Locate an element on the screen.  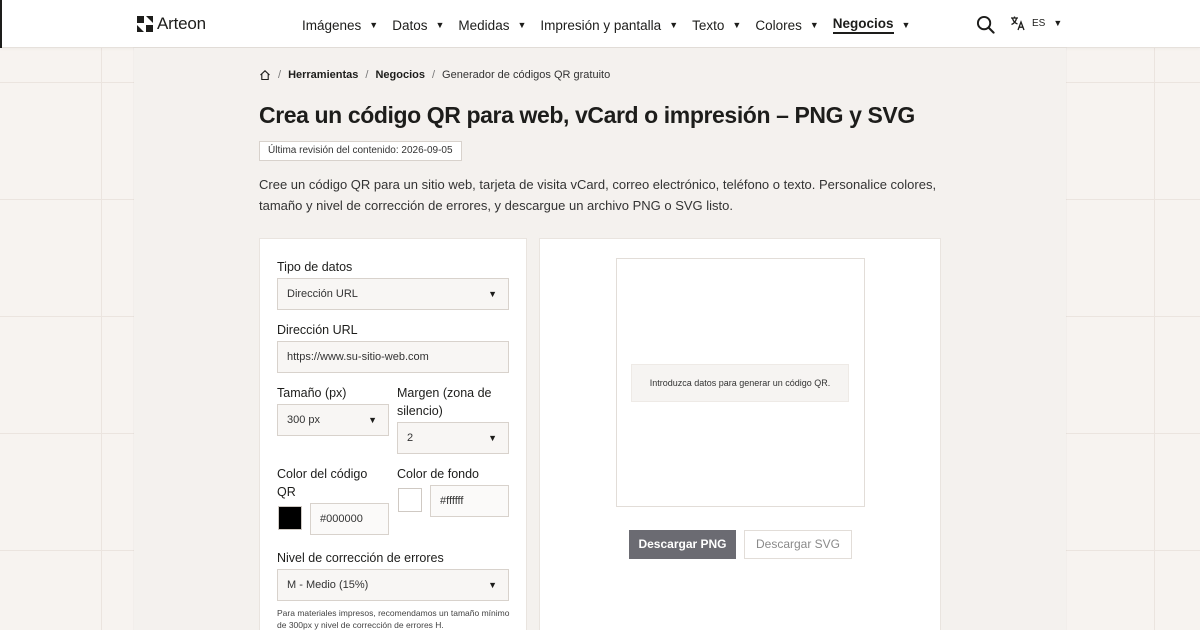
ecc-select: M - Medio (15%) ▼ is located at coordinates (393, 585).